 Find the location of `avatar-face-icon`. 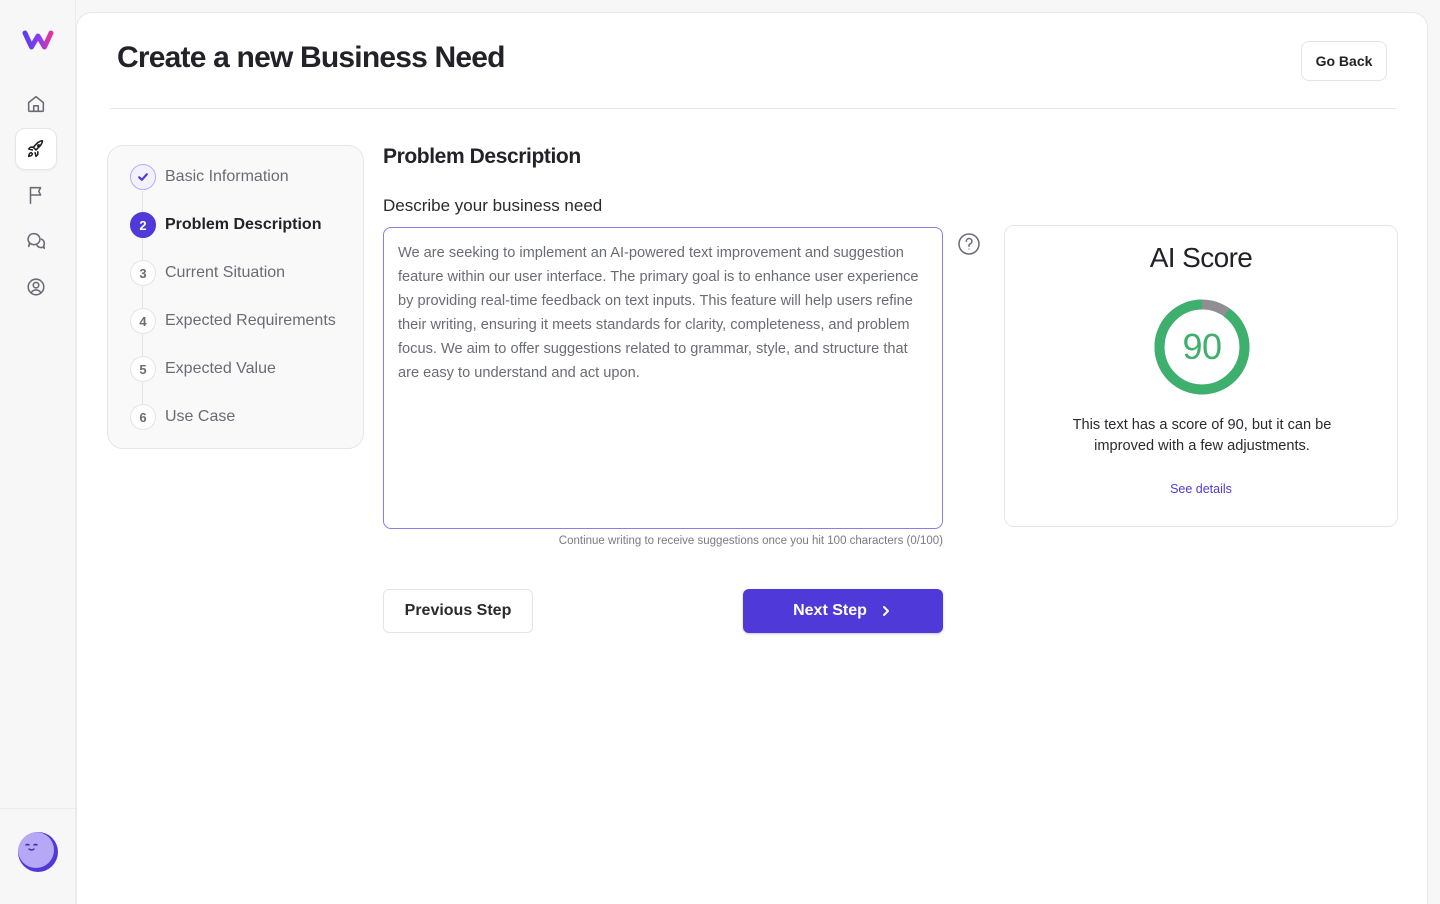

avatar-face-icon is located at coordinates (36, 850).